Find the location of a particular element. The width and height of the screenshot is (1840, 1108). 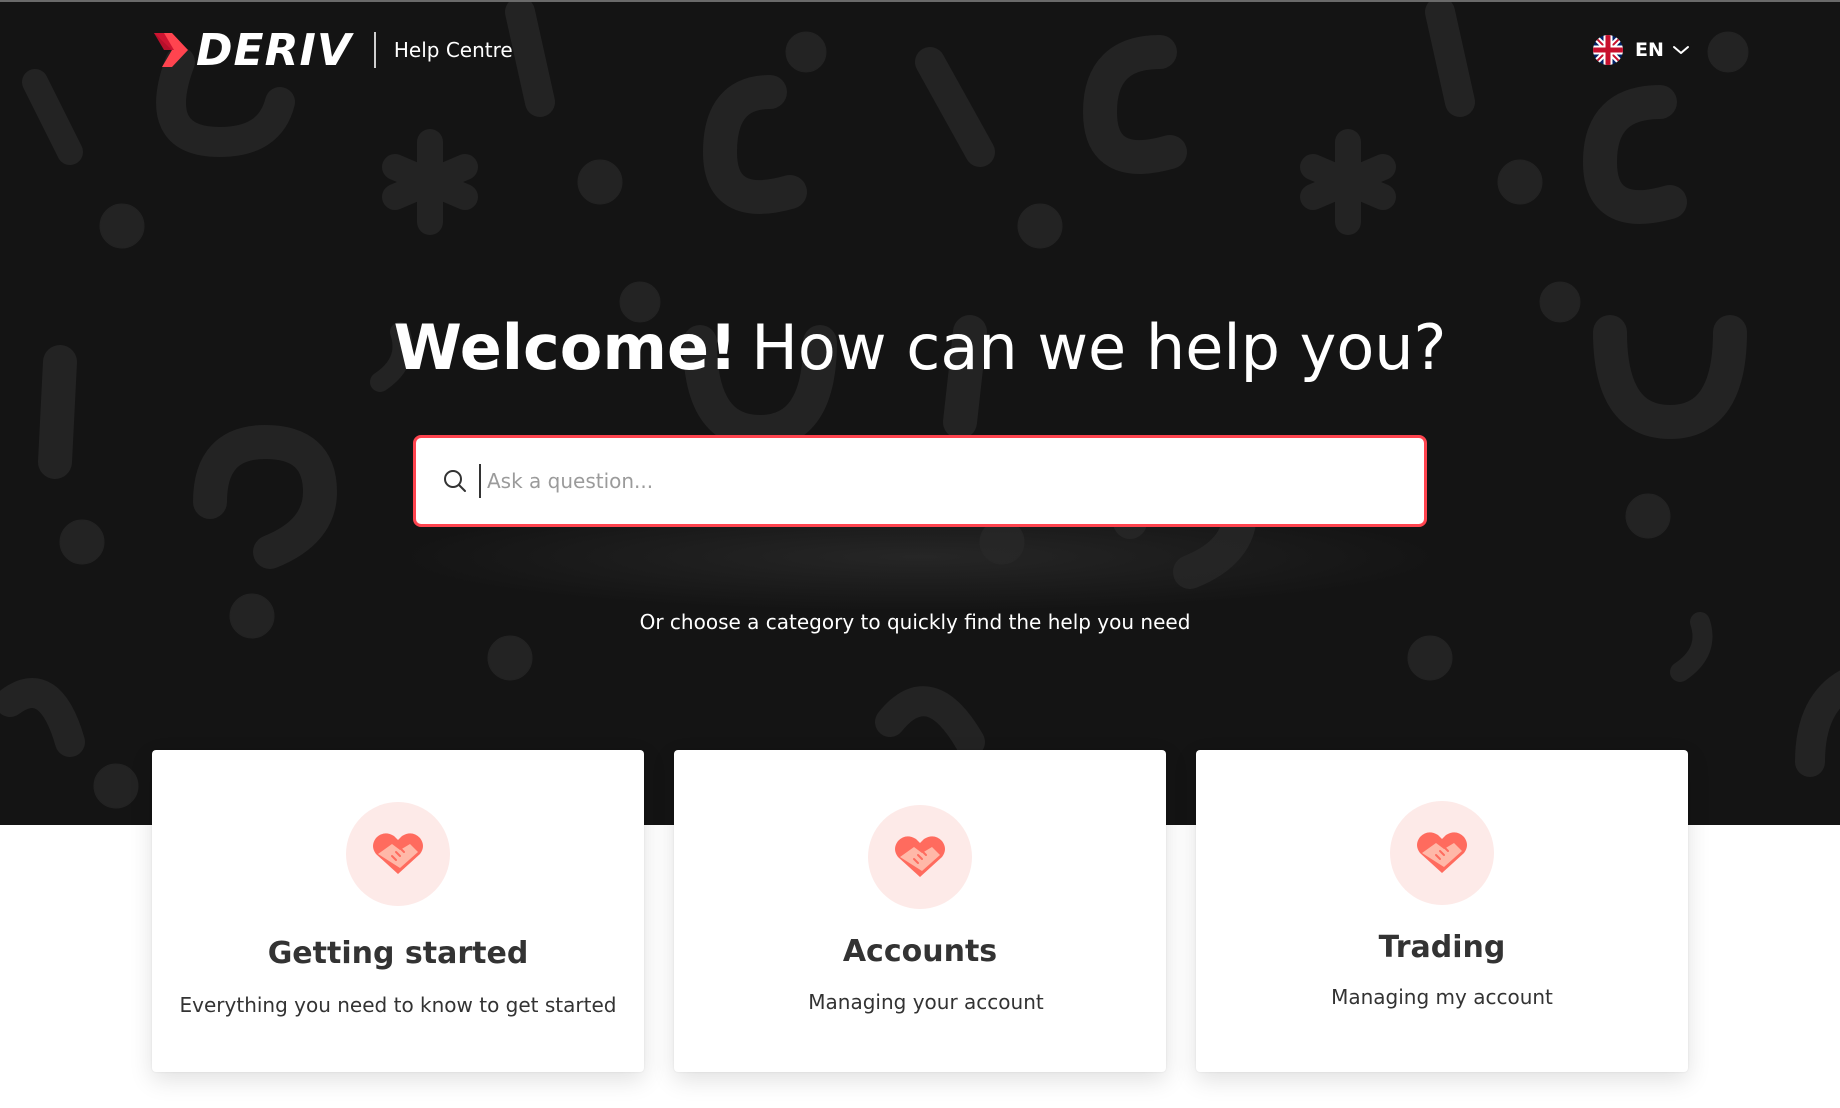

category-card-trading: Trading Managing my account is located at coordinates (1442, 911).